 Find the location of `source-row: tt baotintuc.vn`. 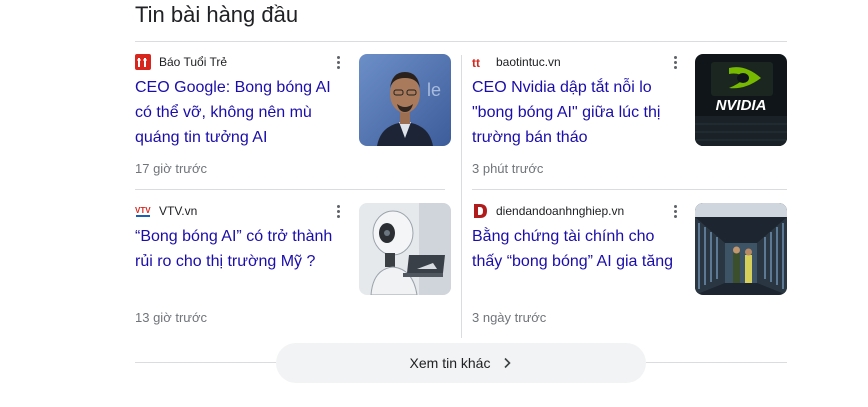

source-row: tt baotintuc.vn is located at coordinates (516, 62).